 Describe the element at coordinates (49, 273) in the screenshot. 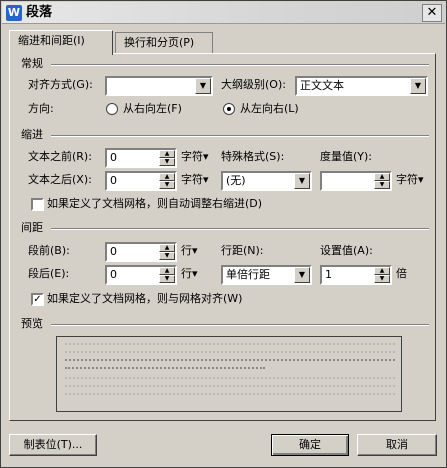

I see `space-after-label: 段后(E):` at that location.